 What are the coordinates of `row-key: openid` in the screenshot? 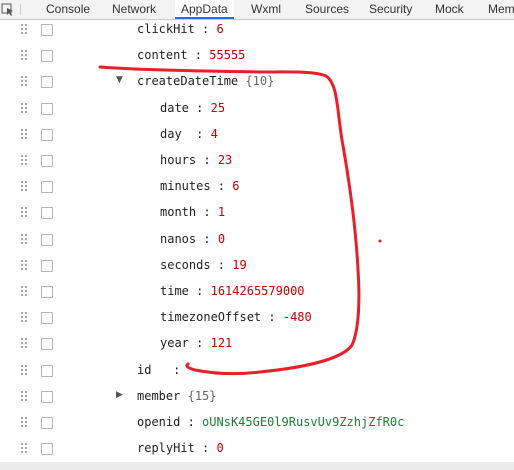 It's located at (159, 422).